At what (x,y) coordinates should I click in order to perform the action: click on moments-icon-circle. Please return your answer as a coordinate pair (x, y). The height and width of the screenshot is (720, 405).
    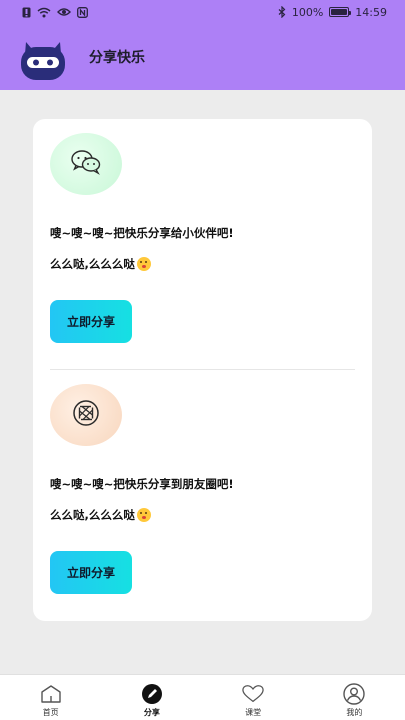
    Looking at the image, I should click on (86, 415).